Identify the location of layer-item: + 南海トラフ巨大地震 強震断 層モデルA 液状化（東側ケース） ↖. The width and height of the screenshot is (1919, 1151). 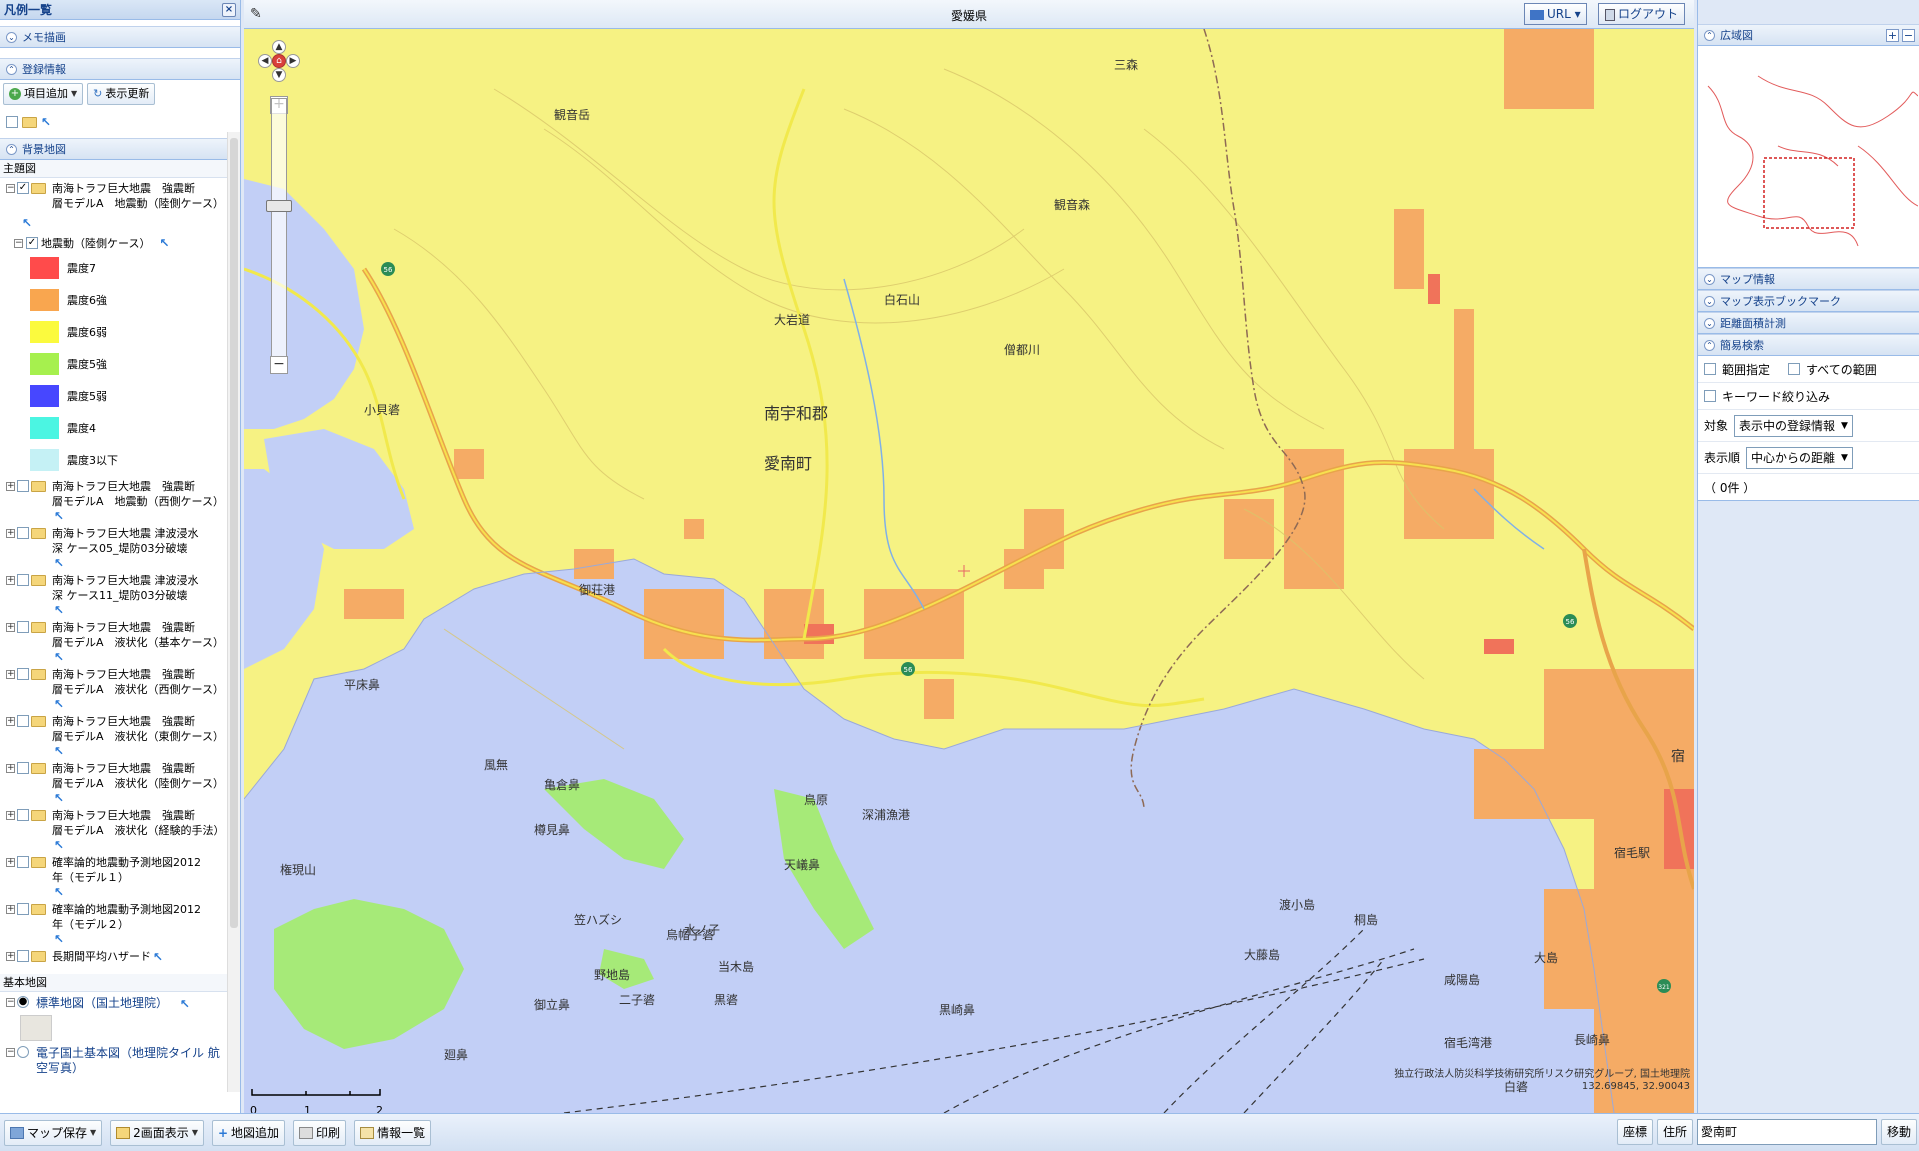
(120, 734).